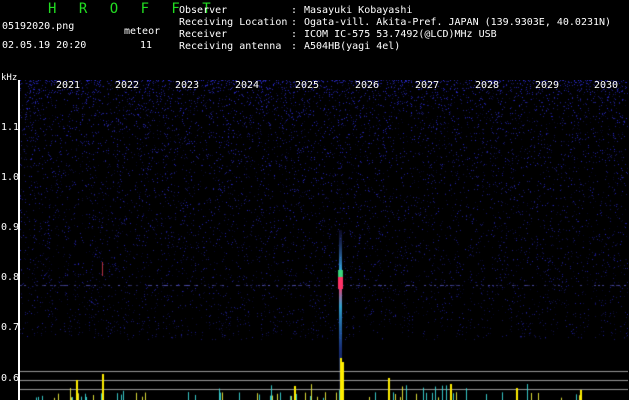  Describe the element at coordinates (427, 85) in the screenshot. I see `x-tick-2027: 2027` at that location.